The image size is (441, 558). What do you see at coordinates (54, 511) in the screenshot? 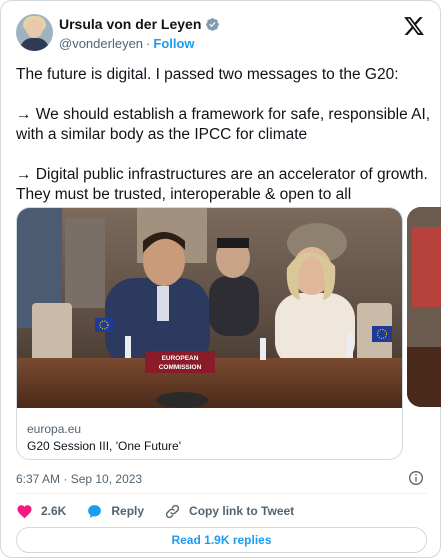
I see `like-count: 2.6K` at bounding box center [54, 511].